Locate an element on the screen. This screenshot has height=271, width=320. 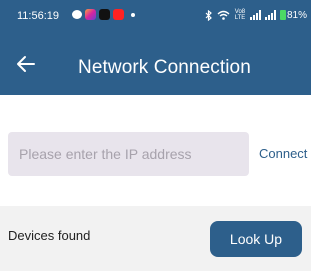
status-time: 11:56:19 is located at coordinates (38, 16).